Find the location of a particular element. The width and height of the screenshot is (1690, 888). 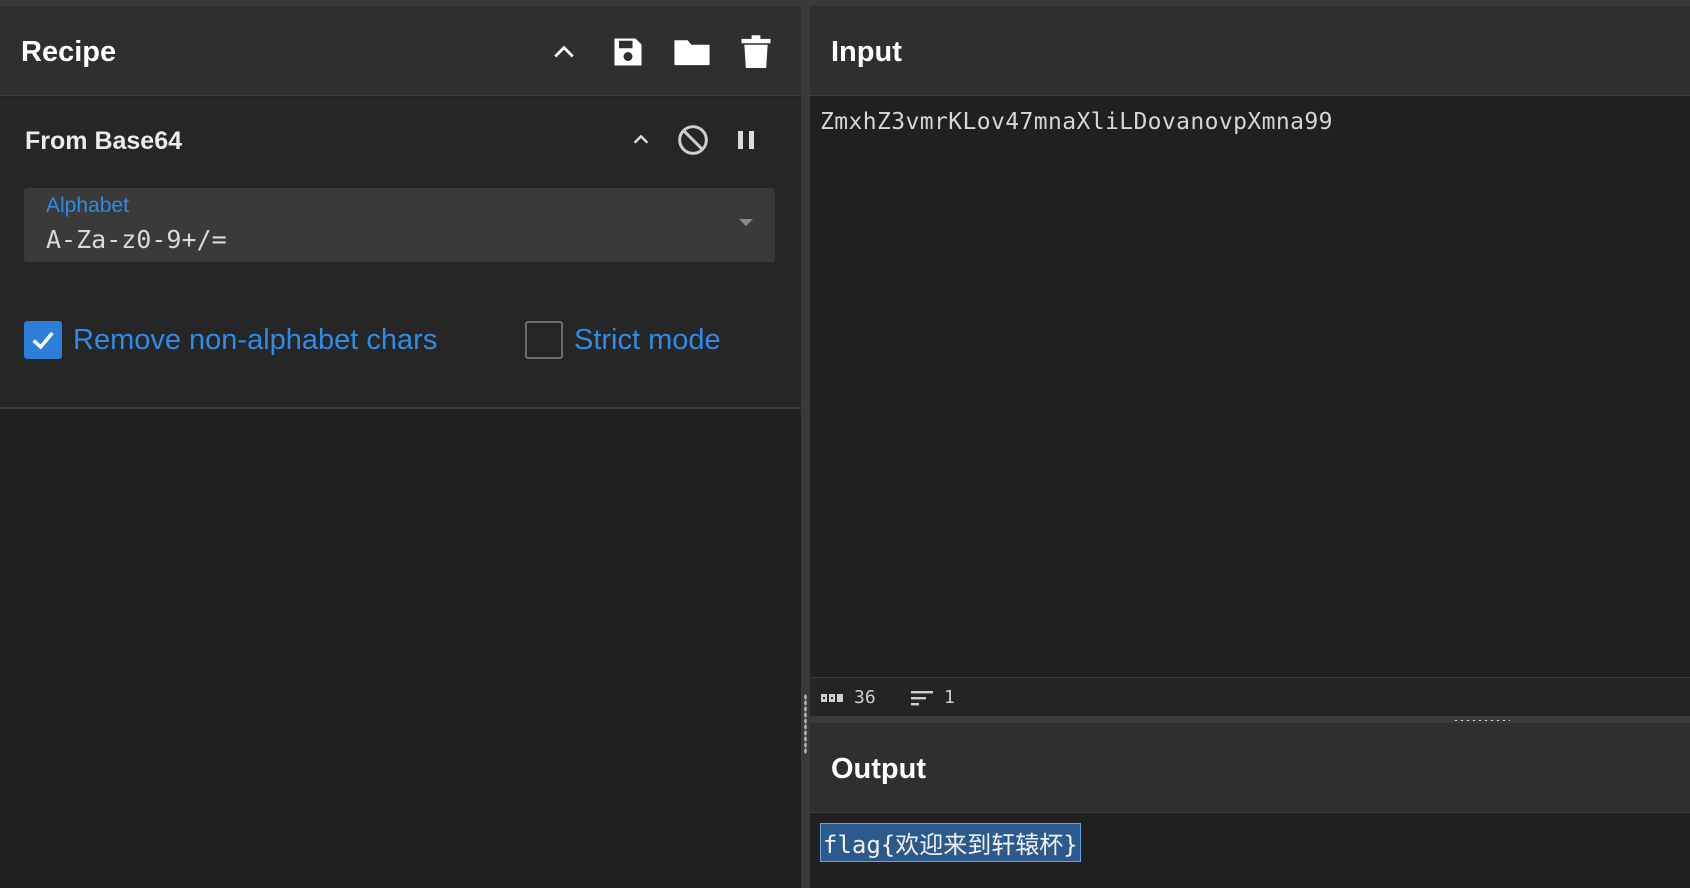

output-header: Output is located at coordinates (1250, 768).